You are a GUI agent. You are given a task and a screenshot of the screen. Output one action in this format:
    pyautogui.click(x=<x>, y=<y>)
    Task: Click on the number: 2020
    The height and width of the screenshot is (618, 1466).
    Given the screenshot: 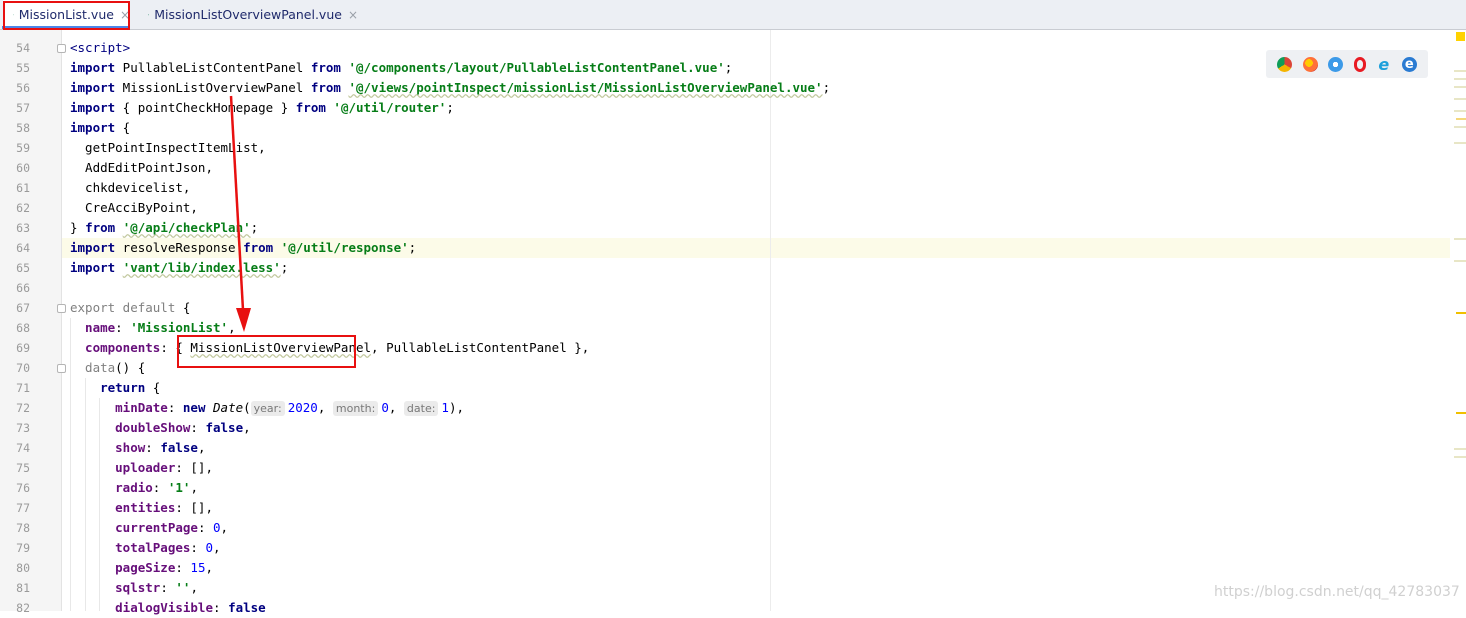 What is the action you would take?
    pyautogui.click(x=303, y=407)
    